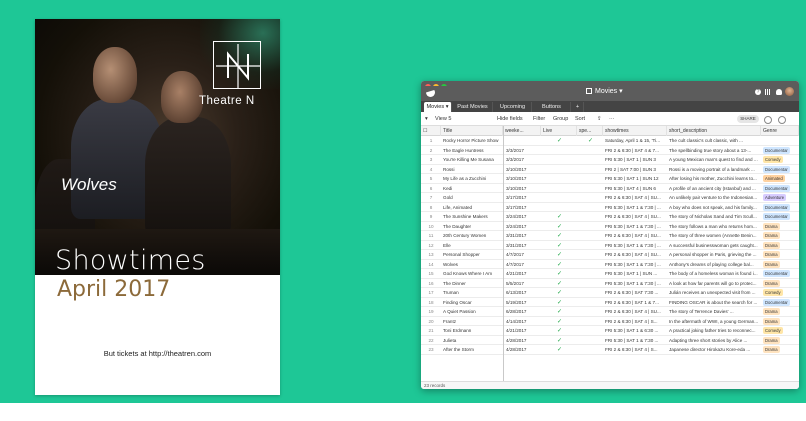 The image size is (806, 421). Describe the element at coordinates (472, 265) in the screenshot. I see `cell-title: Wolves` at that location.